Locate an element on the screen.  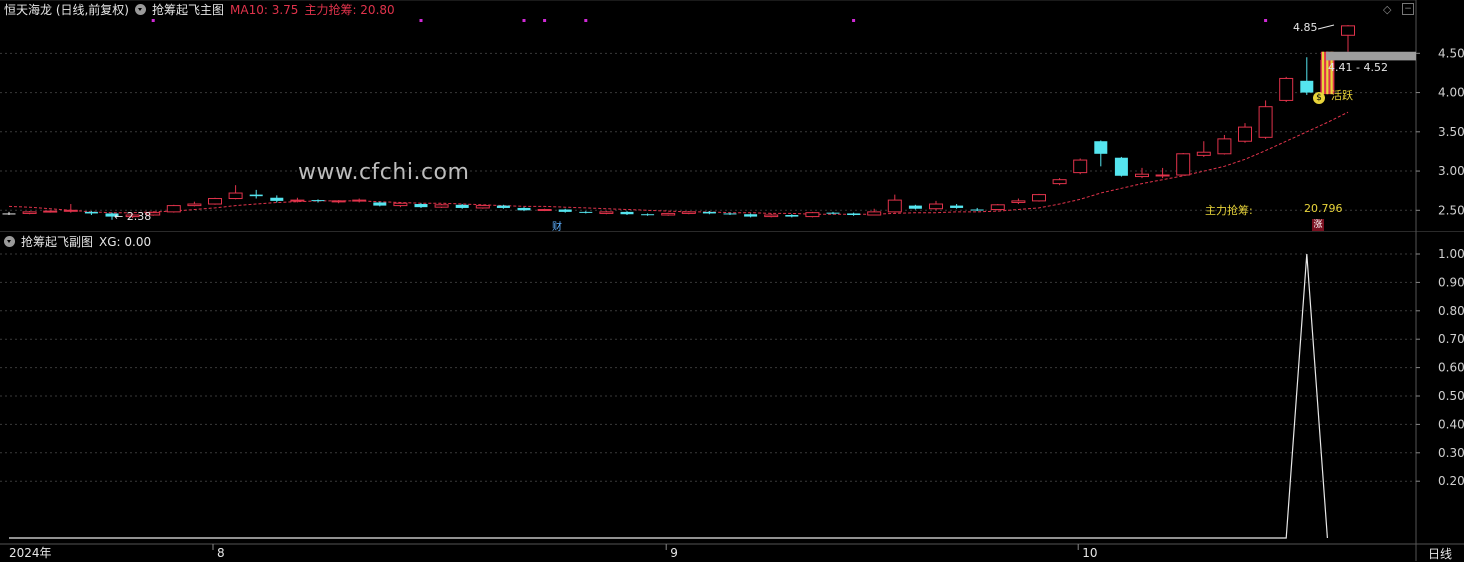
sub-tick-label: 0.40 is located at coordinates (1451, 424).